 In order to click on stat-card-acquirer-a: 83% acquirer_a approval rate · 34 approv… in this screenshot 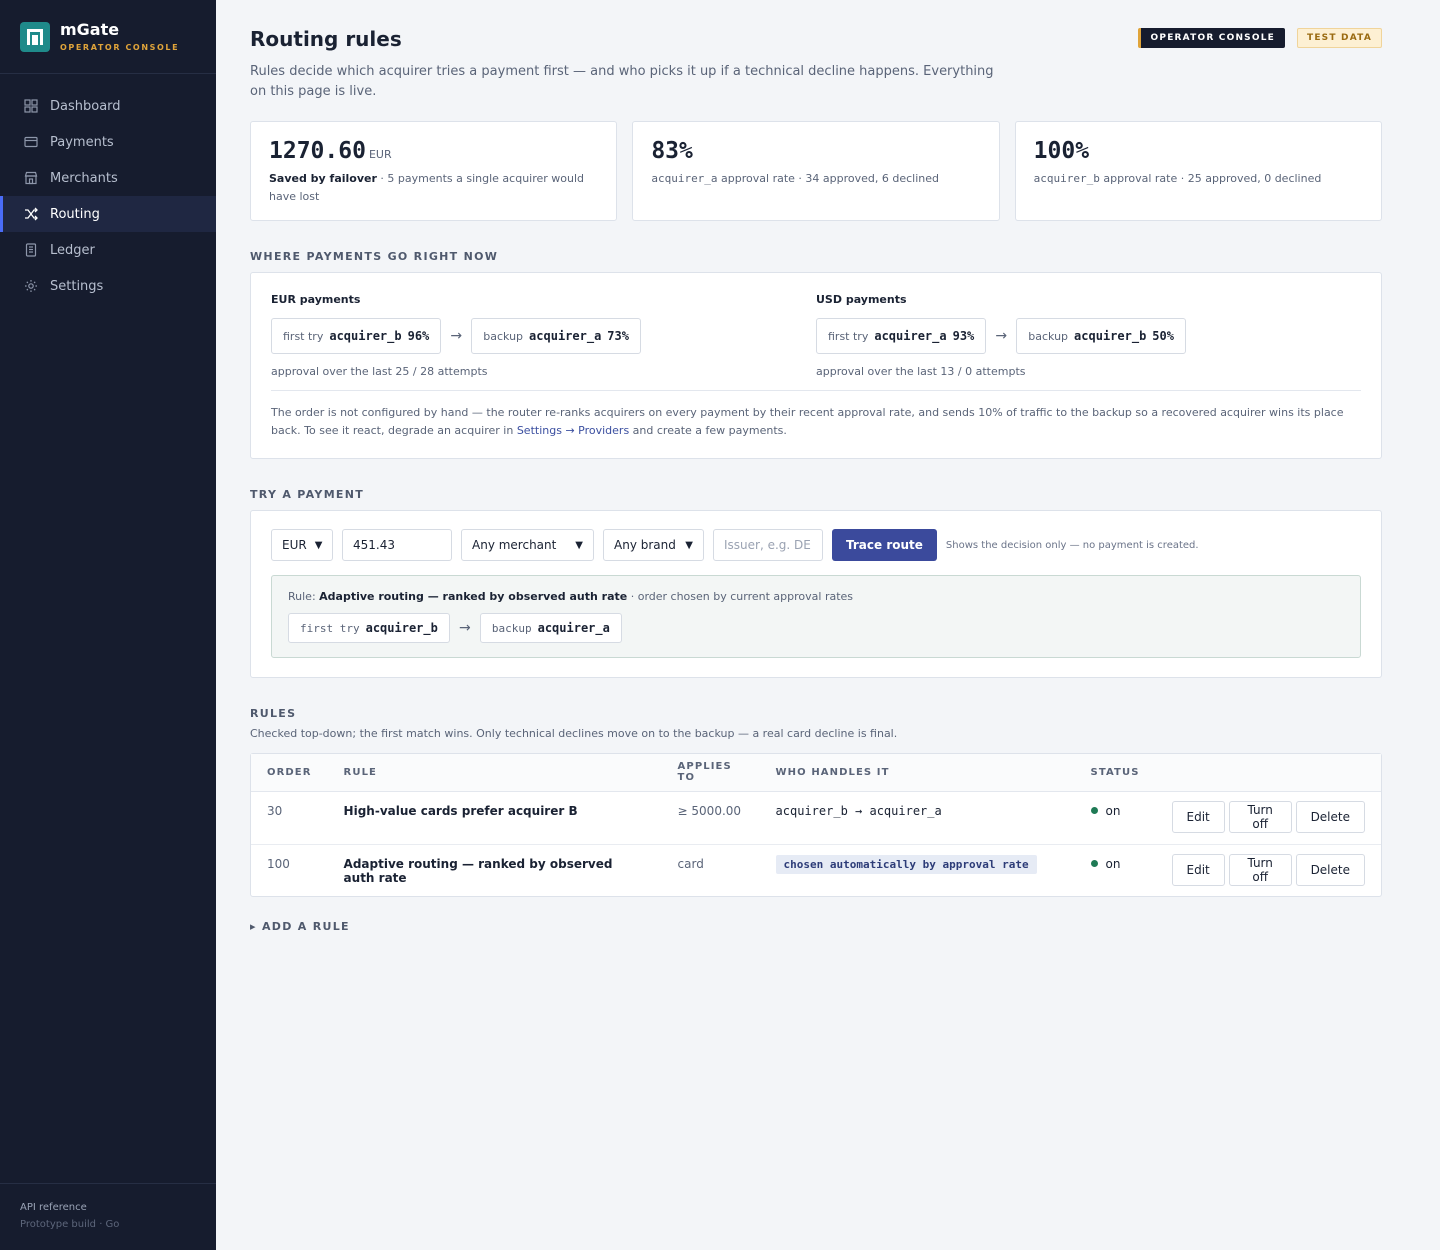, I will do `click(816, 171)`.